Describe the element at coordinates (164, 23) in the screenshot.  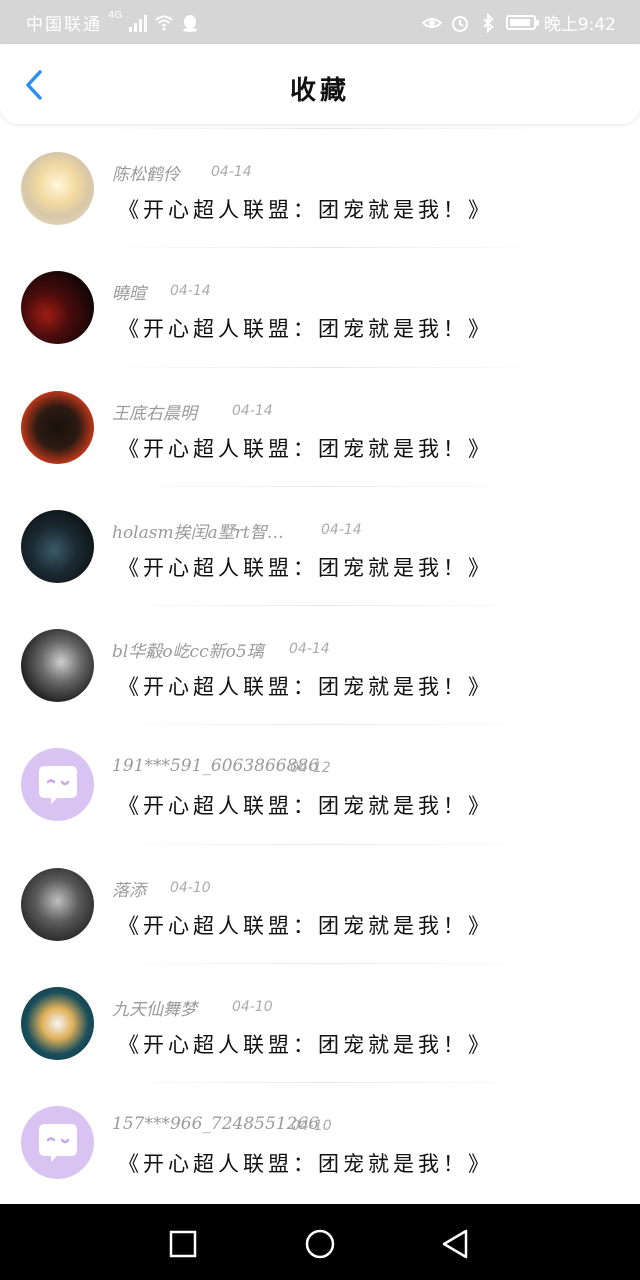
I see `wifi-icon` at that location.